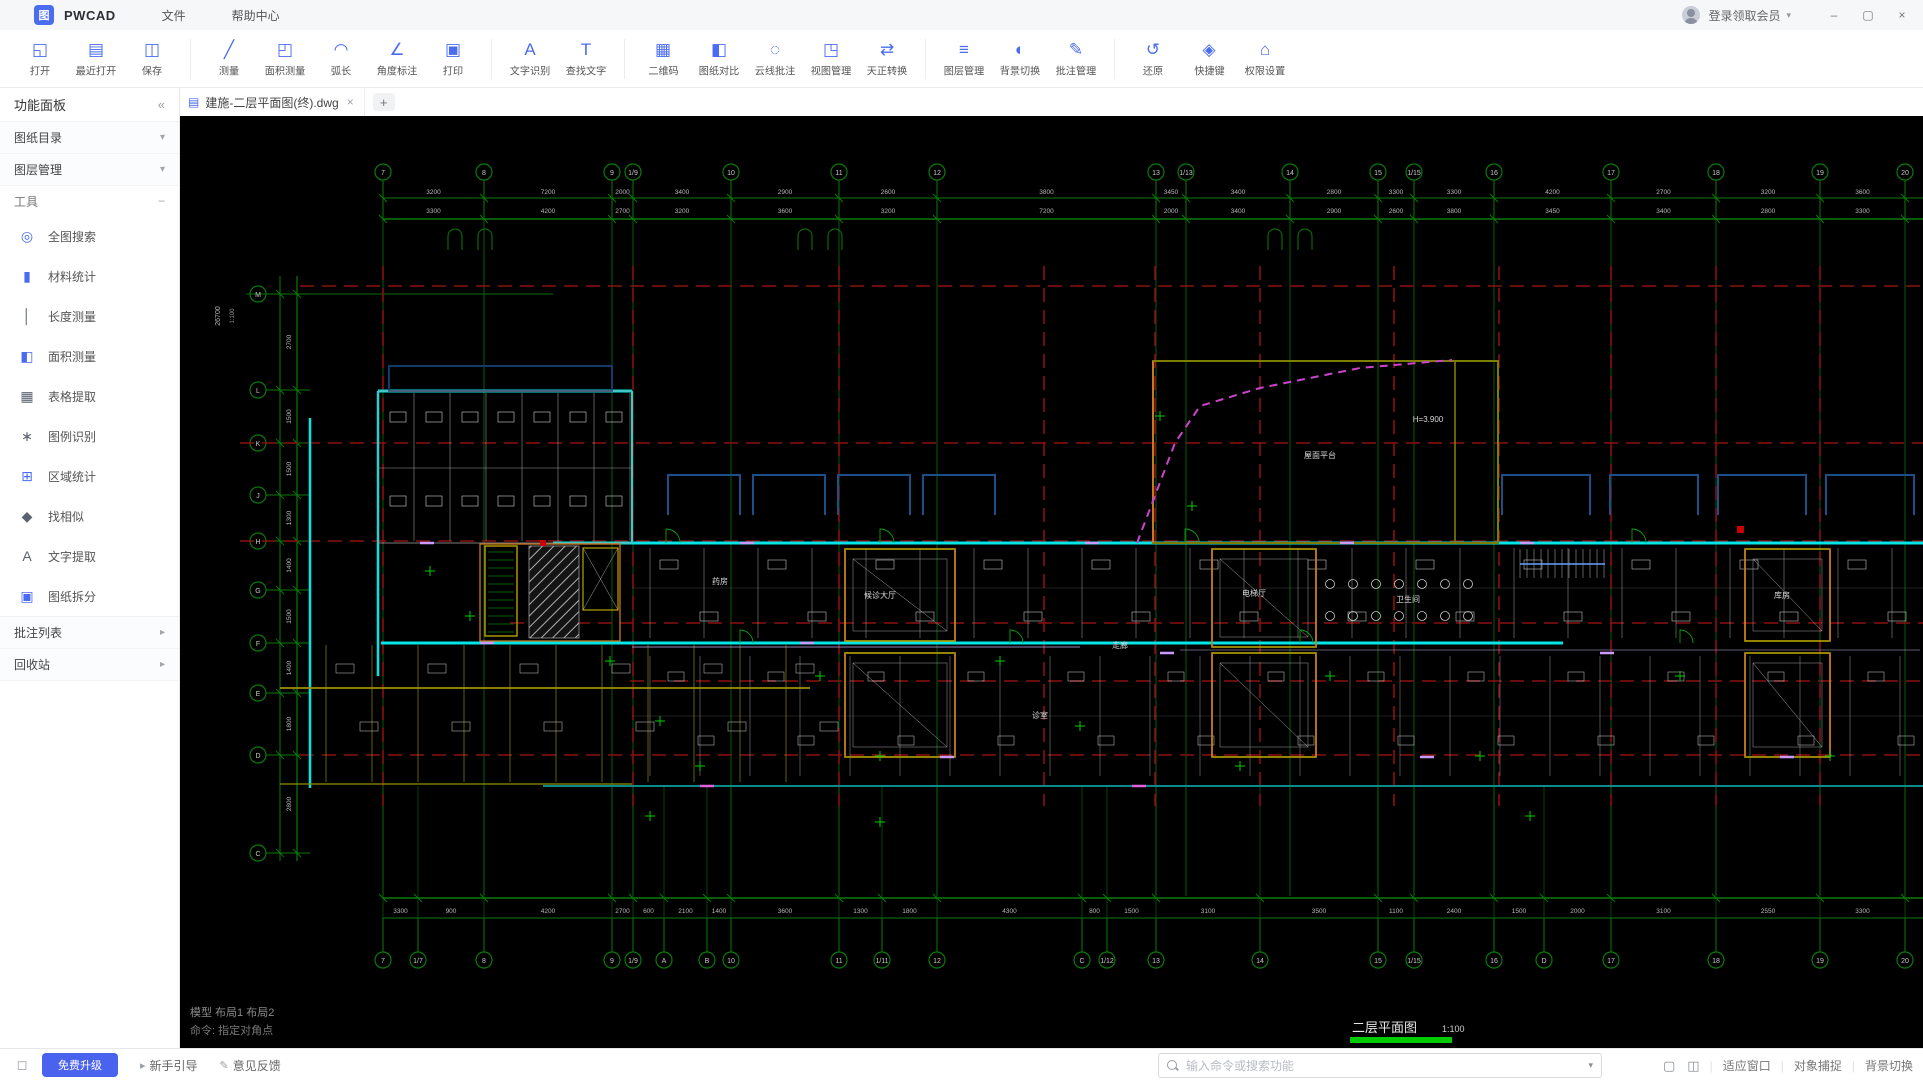 Image resolution: width=1923 pixels, height=1081 pixels. Describe the element at coordinates (1868, 15) in the screenshot. I see `maximize-button: ▢` at that location.